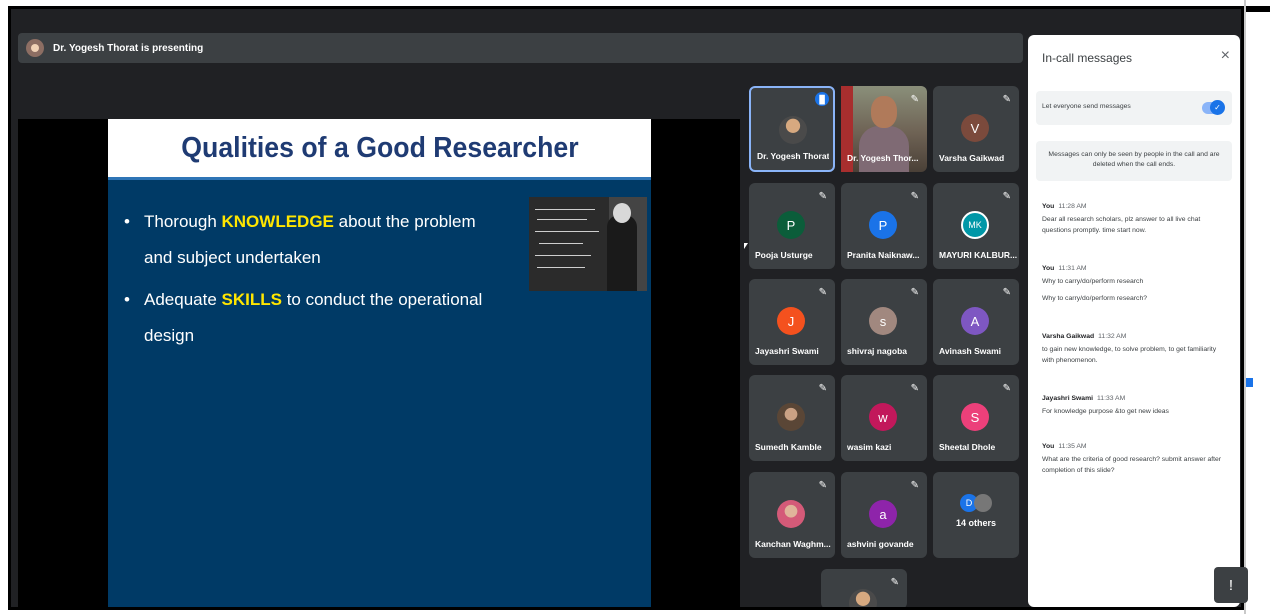 This screenshot has height=614, width=1270. I want to click on message-time: 11:28 AM, so click(1072, 206).